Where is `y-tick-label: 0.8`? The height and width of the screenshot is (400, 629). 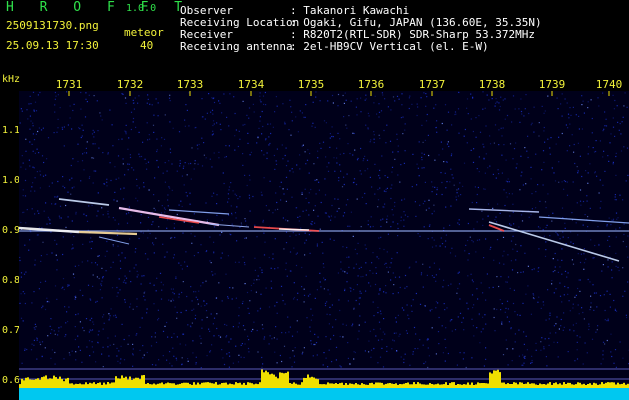
y-tick-label: 0.8 is located at coordinates (11, 280).